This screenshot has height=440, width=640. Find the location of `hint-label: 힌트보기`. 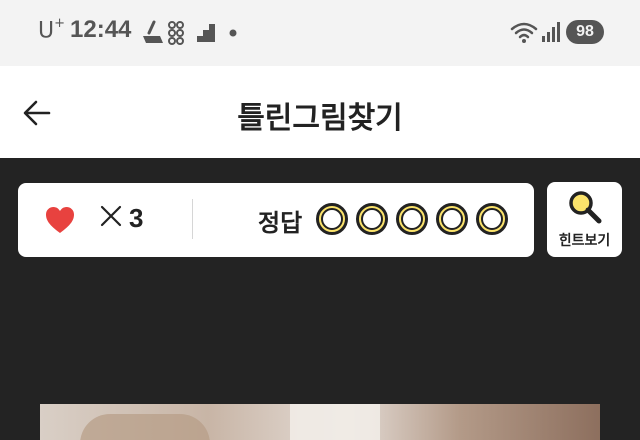

hint-label: 힌트보기 is located at coordinates (584, 241).